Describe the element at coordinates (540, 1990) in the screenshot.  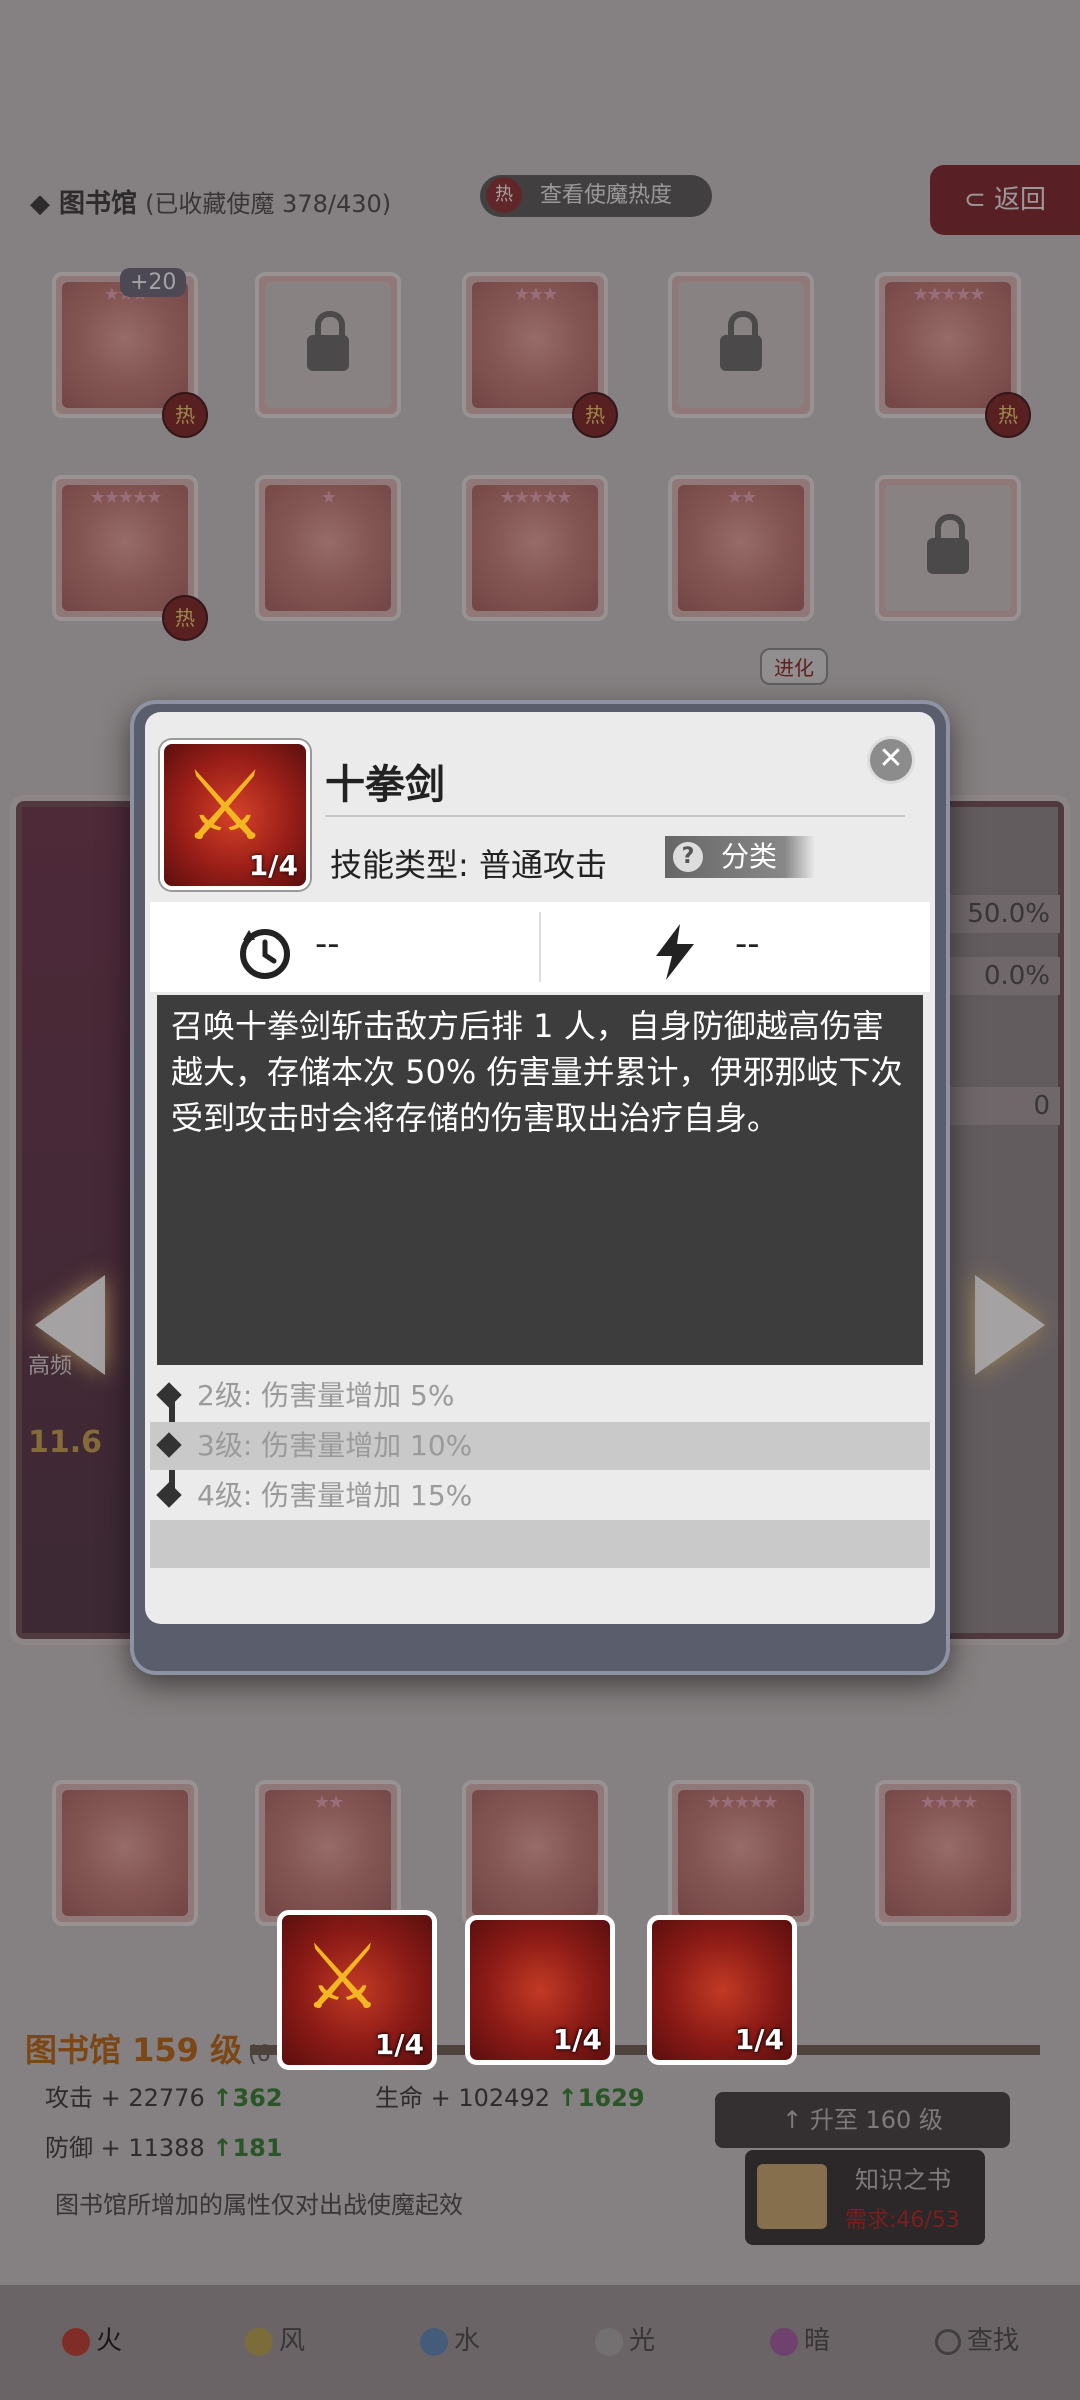
I see `skill-thumb-2: 1/4` at that location.